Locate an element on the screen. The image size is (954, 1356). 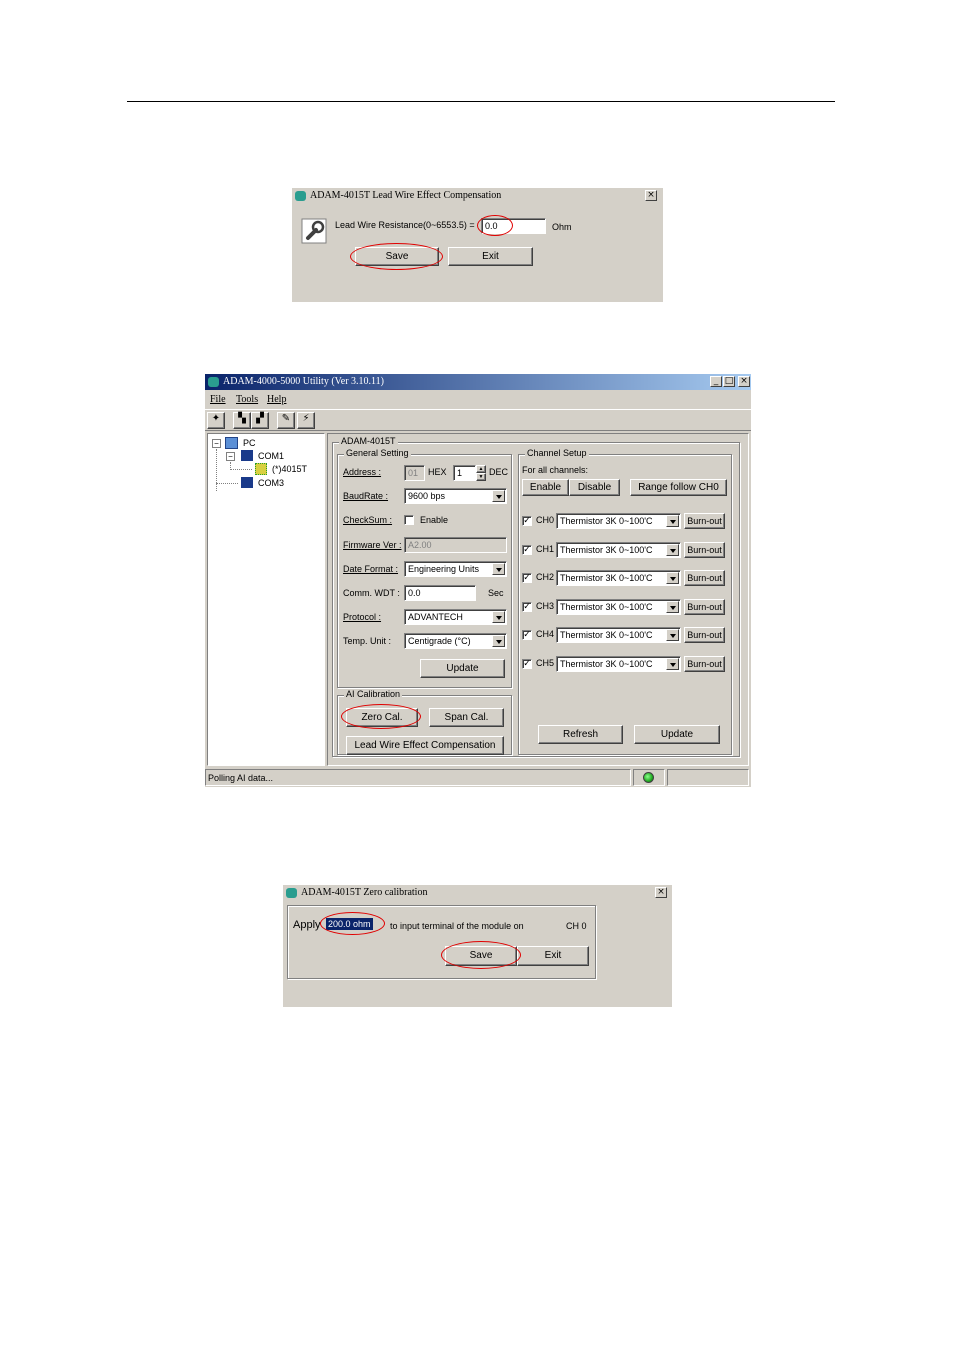
protocol-value: ADVANTECH is located at coordinates (435, 617).